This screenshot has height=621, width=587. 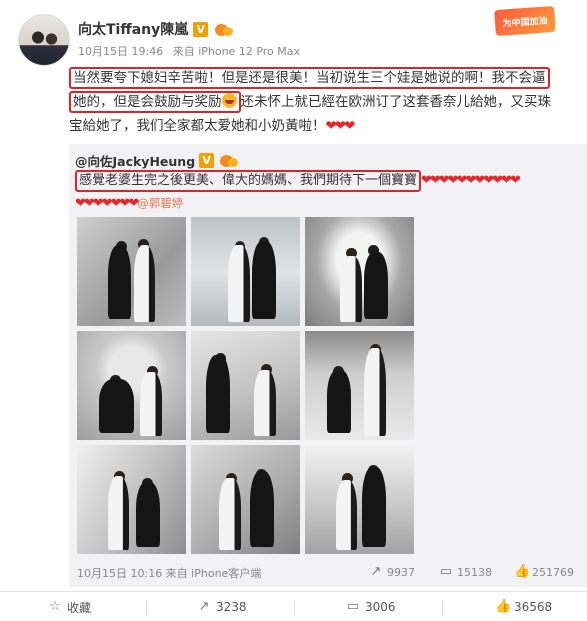 I want to click on like-button: 👍 36568, so click(x=523, y=606).